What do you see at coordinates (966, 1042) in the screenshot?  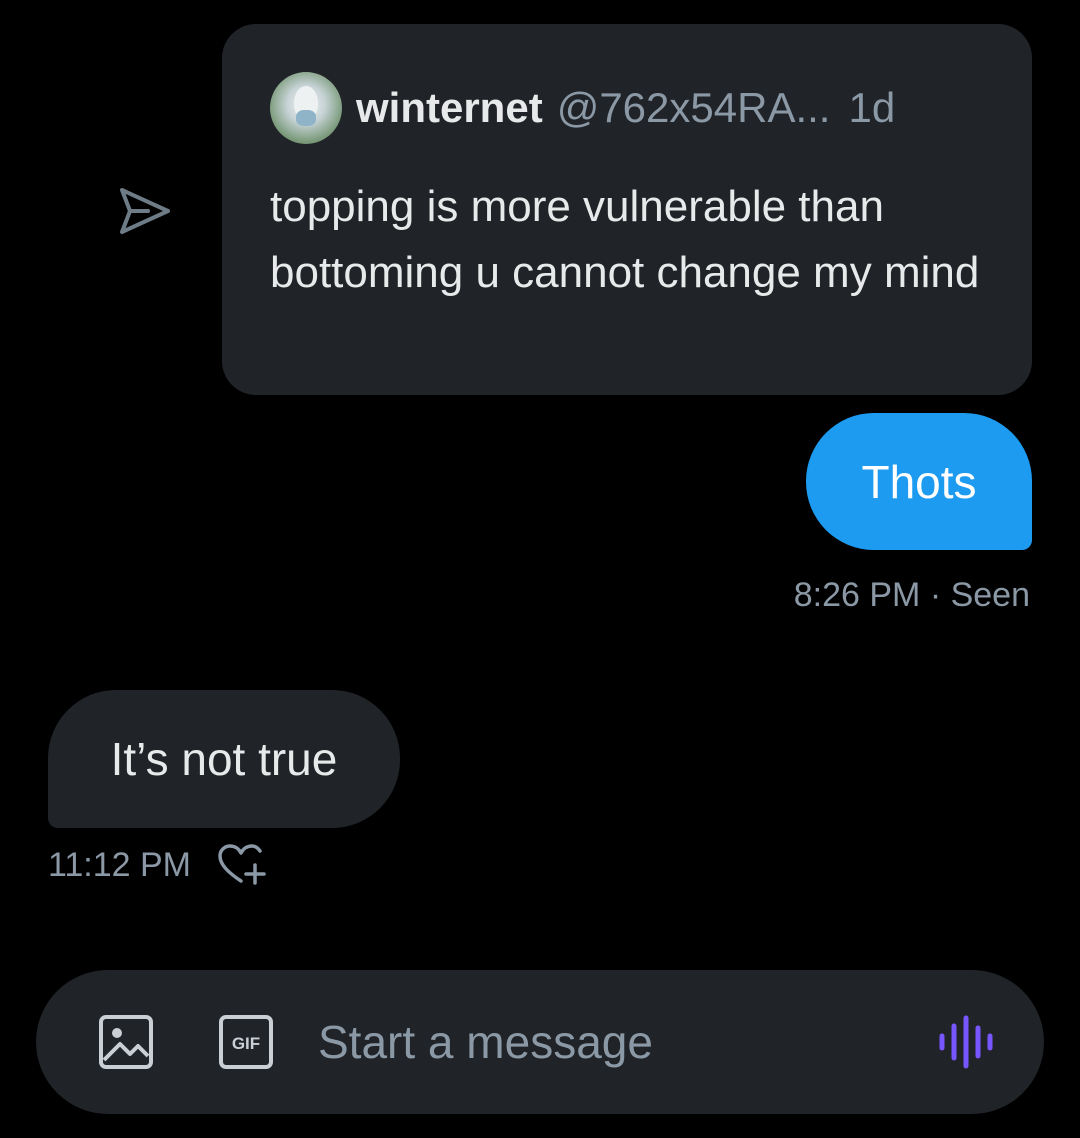 I see `voice-wave-icon` at bounding box center [966, 1042].